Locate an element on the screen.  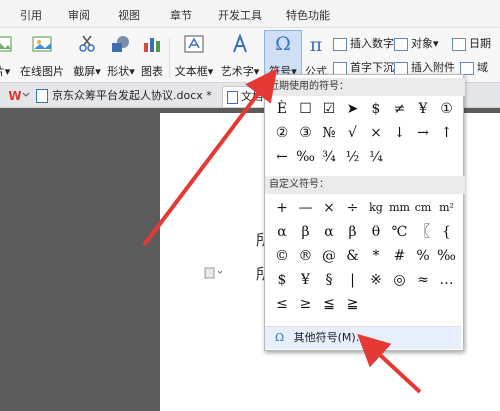
online-picture-button: 在线图片 is located at coordinates (42, 55).